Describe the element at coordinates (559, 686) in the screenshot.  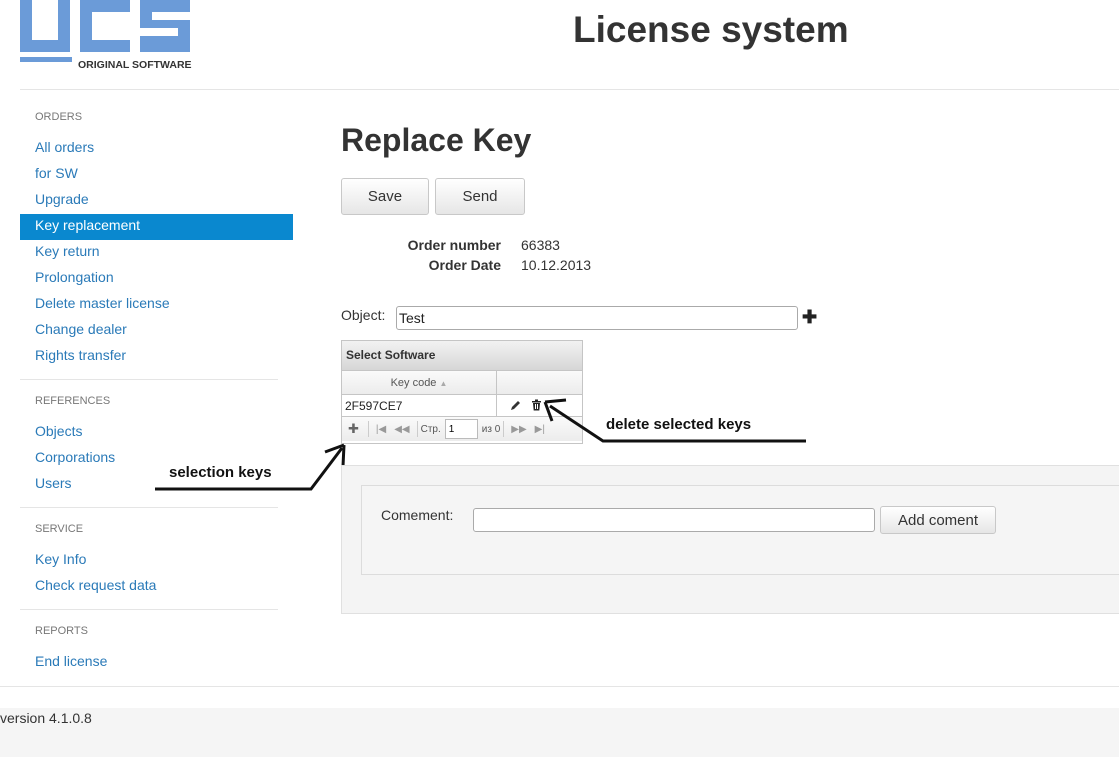
I see `footer-divider` at that location.